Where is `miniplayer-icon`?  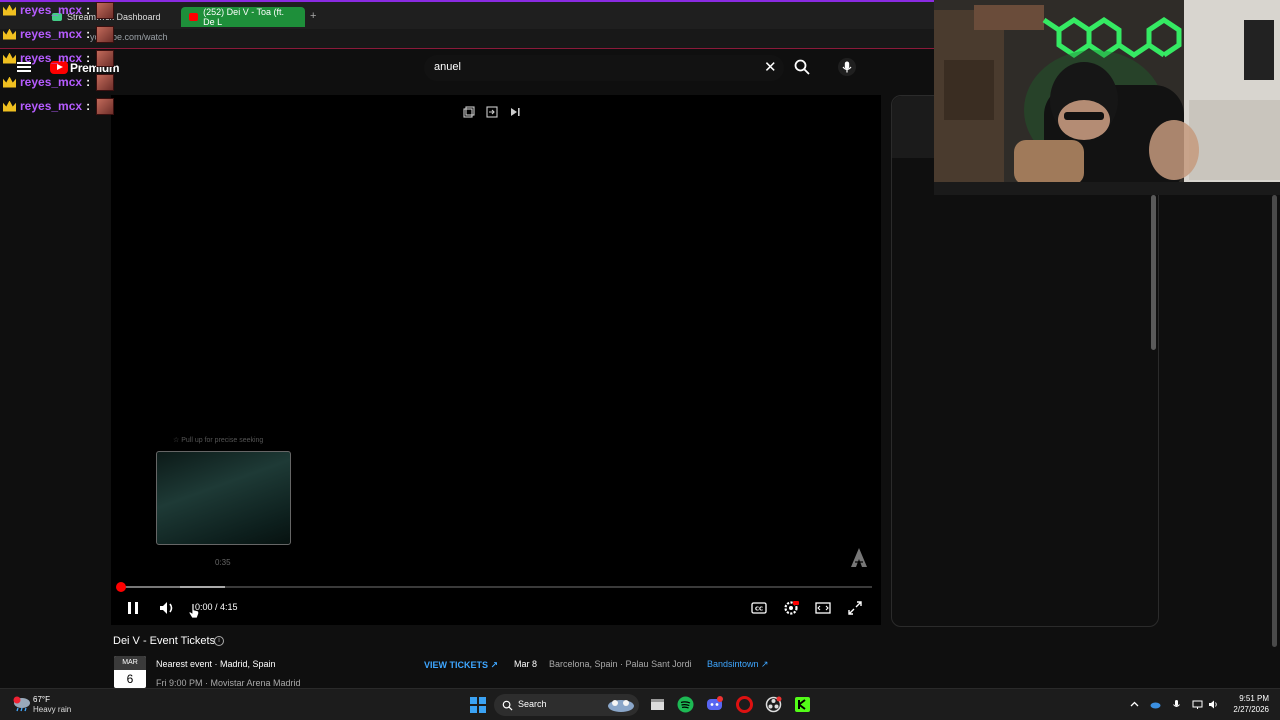
miniplayer-icon is located at coordinates (469, 112).